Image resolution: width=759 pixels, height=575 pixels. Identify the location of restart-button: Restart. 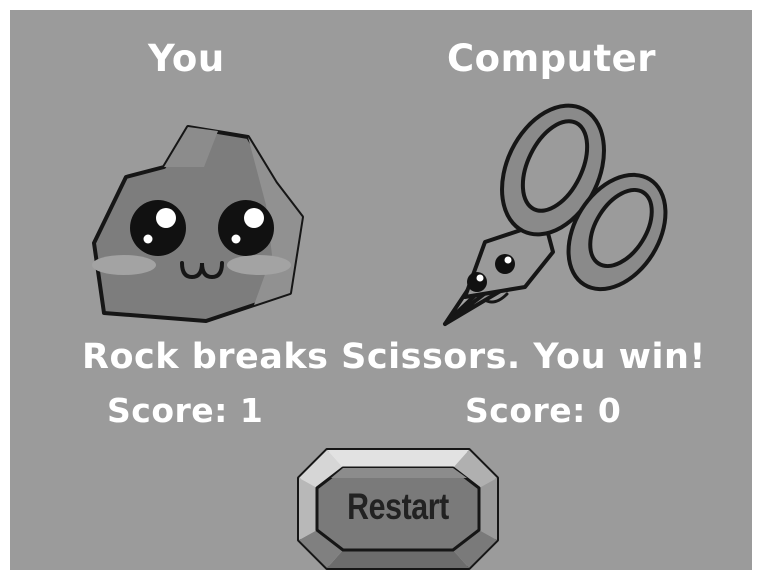
(398, 509).